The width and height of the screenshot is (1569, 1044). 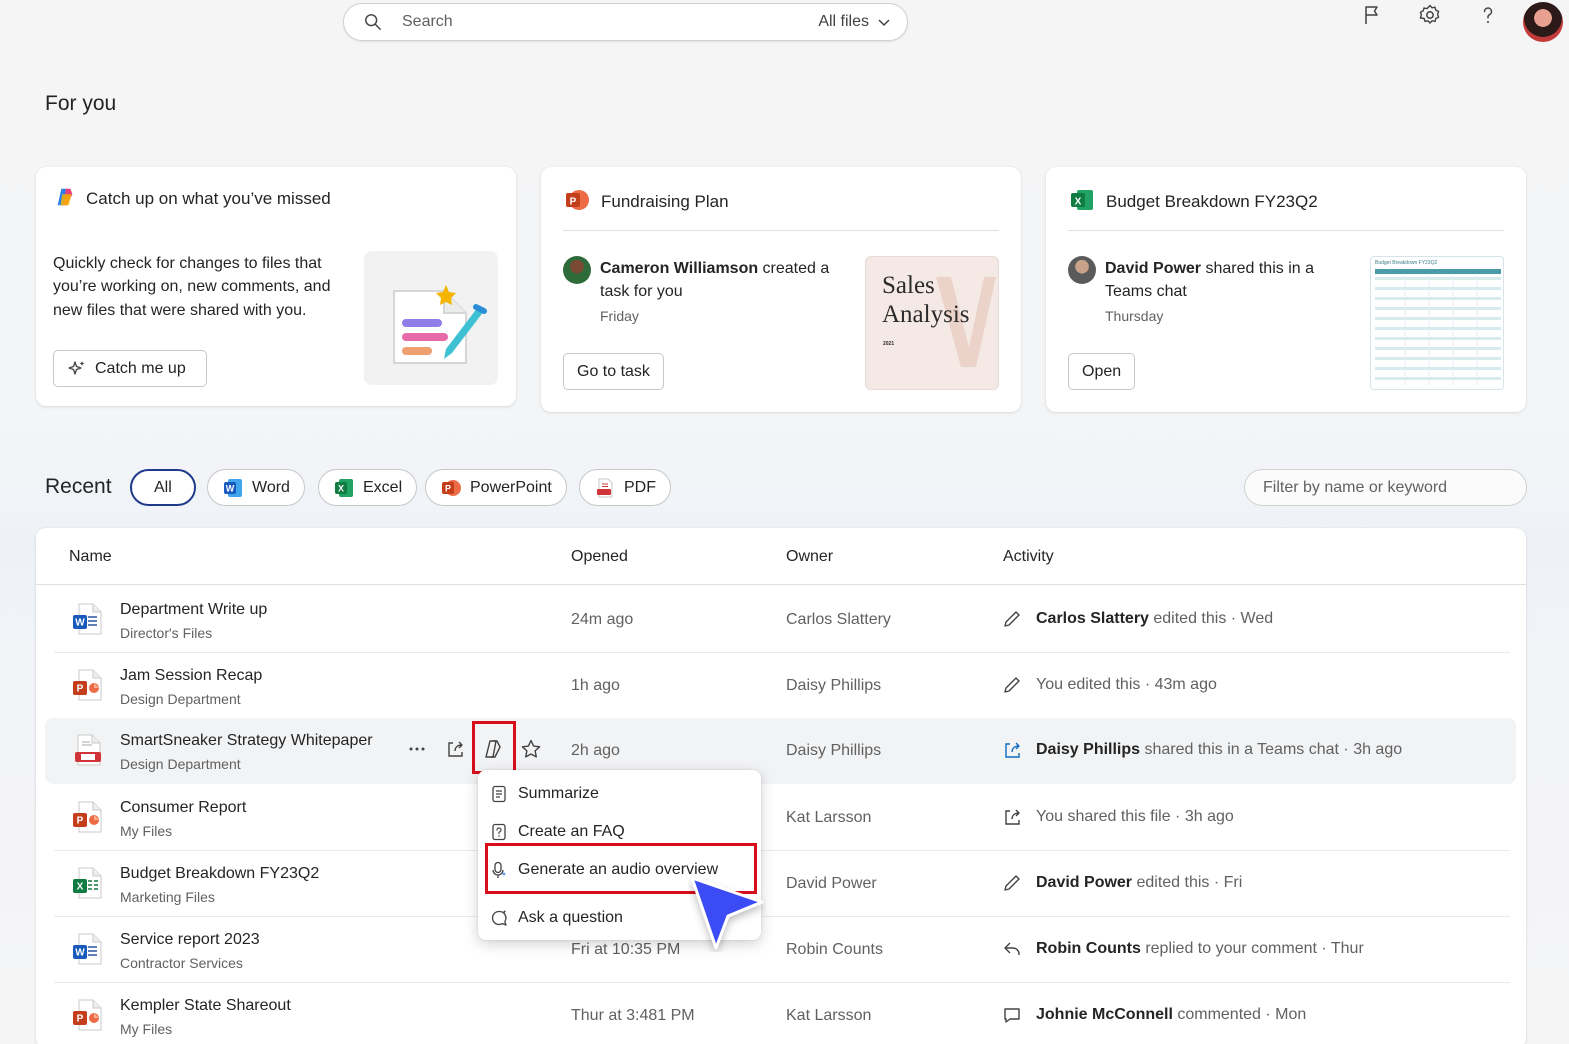 I want to click on open-button: Open, so click(x=1102, y=371).